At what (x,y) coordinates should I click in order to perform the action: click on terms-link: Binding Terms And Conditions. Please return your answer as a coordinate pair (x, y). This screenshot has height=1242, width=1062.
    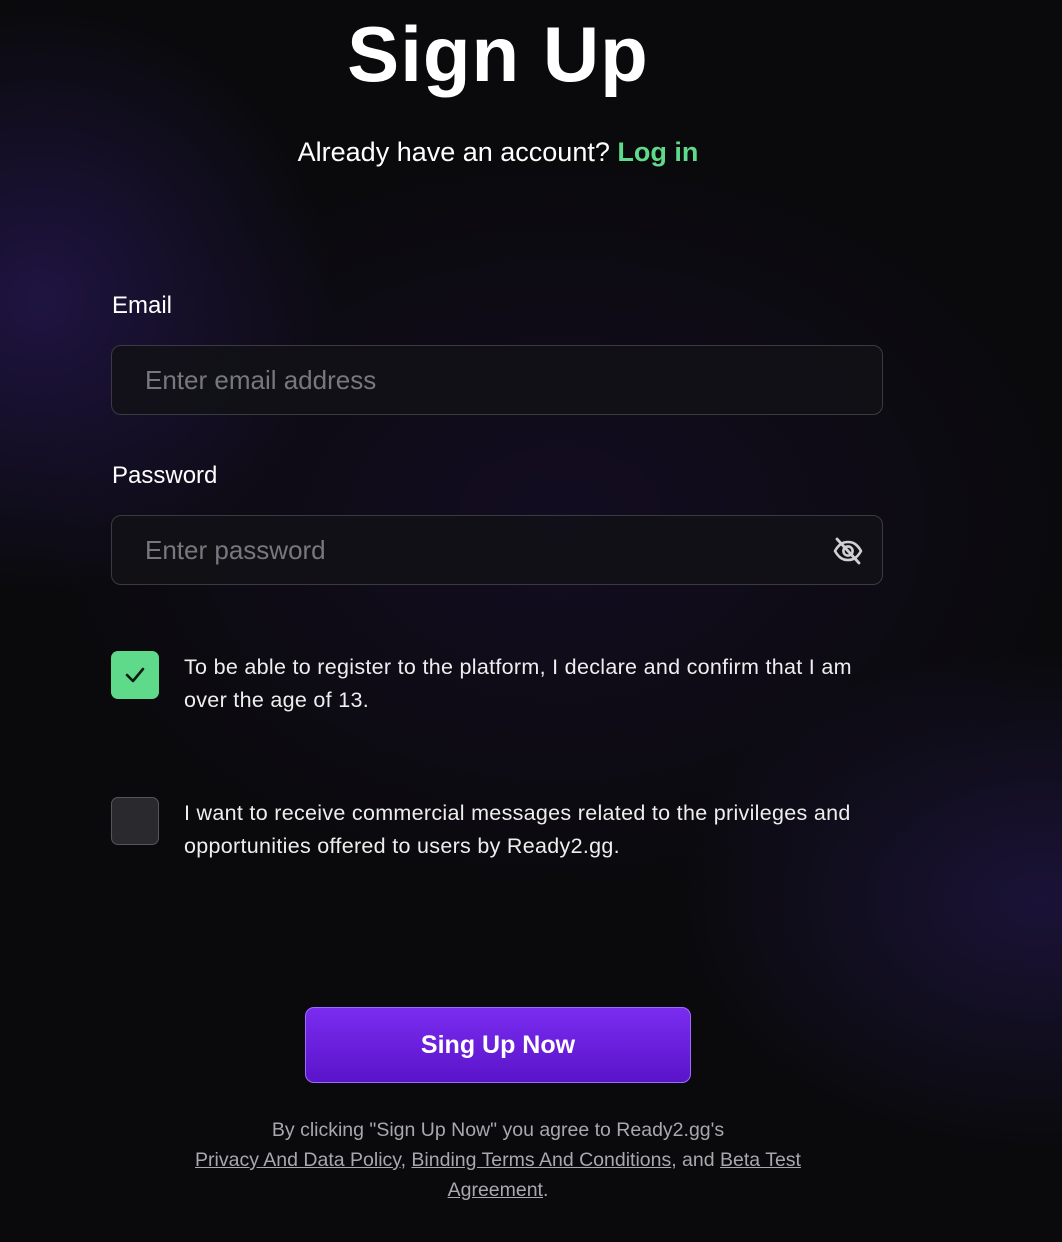
    Looking at the image, I should click on (541, 1160).